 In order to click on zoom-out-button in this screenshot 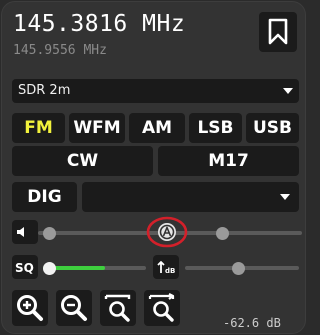, I will do `click(74, 308)`.